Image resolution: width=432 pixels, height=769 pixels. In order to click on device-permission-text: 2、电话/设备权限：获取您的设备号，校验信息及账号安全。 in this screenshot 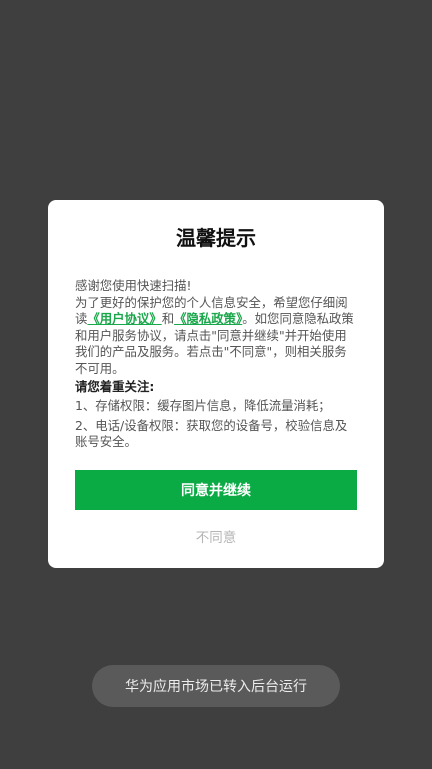, I will do `click(211, 433)`.